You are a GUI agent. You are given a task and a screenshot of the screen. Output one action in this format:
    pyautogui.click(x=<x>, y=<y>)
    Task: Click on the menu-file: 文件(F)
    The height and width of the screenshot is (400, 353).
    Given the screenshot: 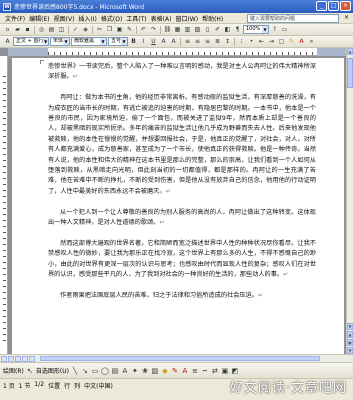 What is the action you would take?
    pyautogui.click(x=15, y=18)
    